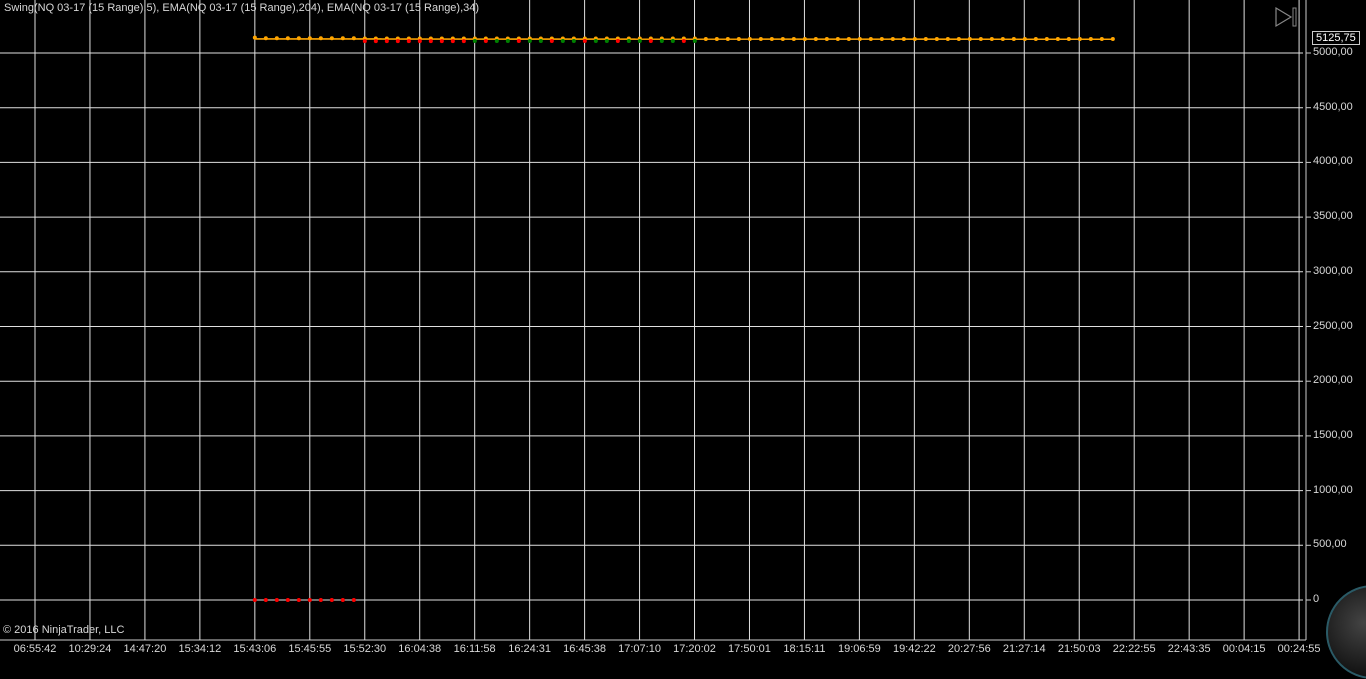  Describe the element at coordinates (914, 649) in the screenshot. I see `x-tick-label: 19:42:22` at that location.